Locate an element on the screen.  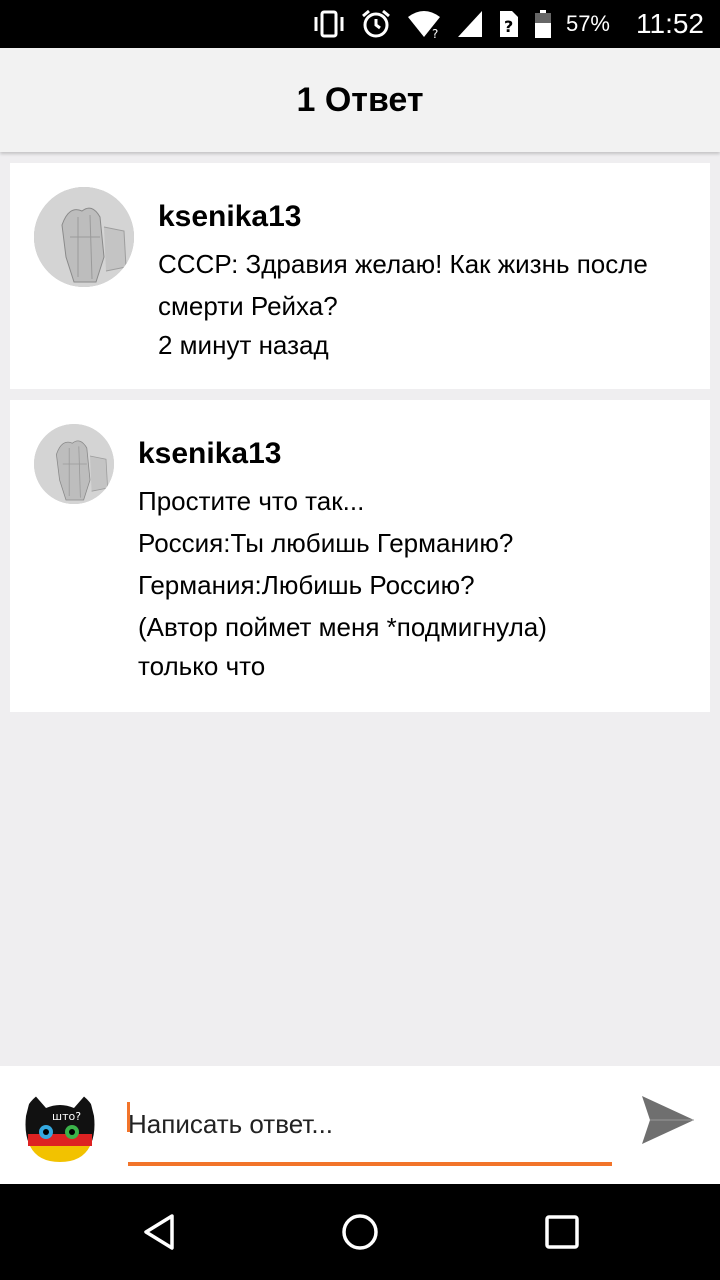
recents-icon is located at coordinates (562, 1232).